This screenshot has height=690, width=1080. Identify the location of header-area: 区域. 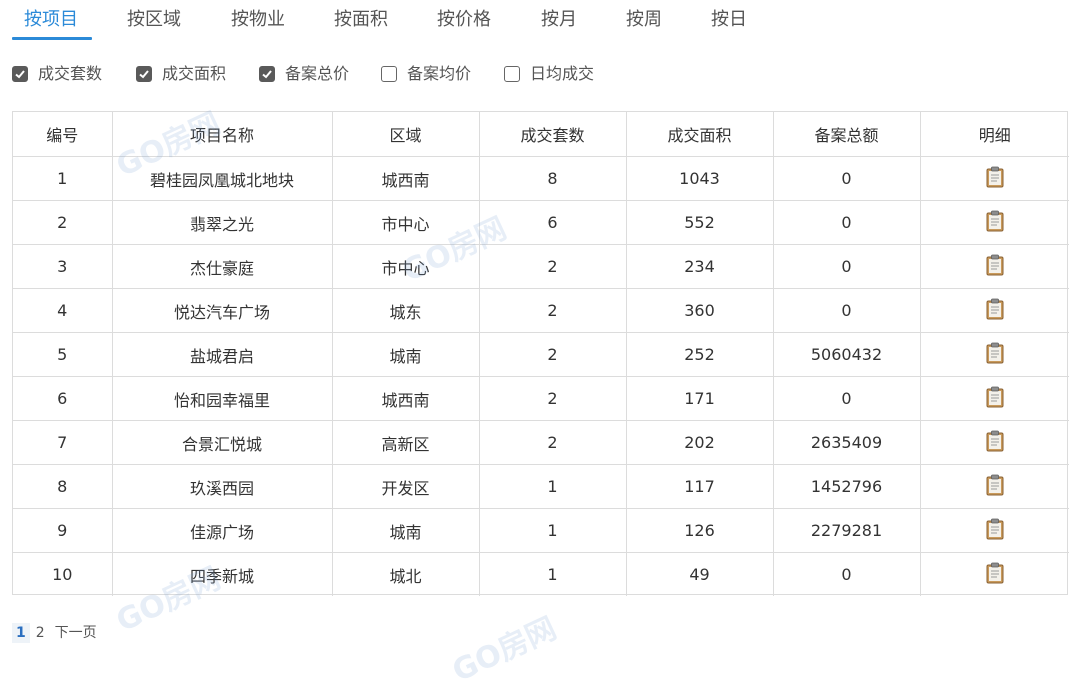
(405, 134).